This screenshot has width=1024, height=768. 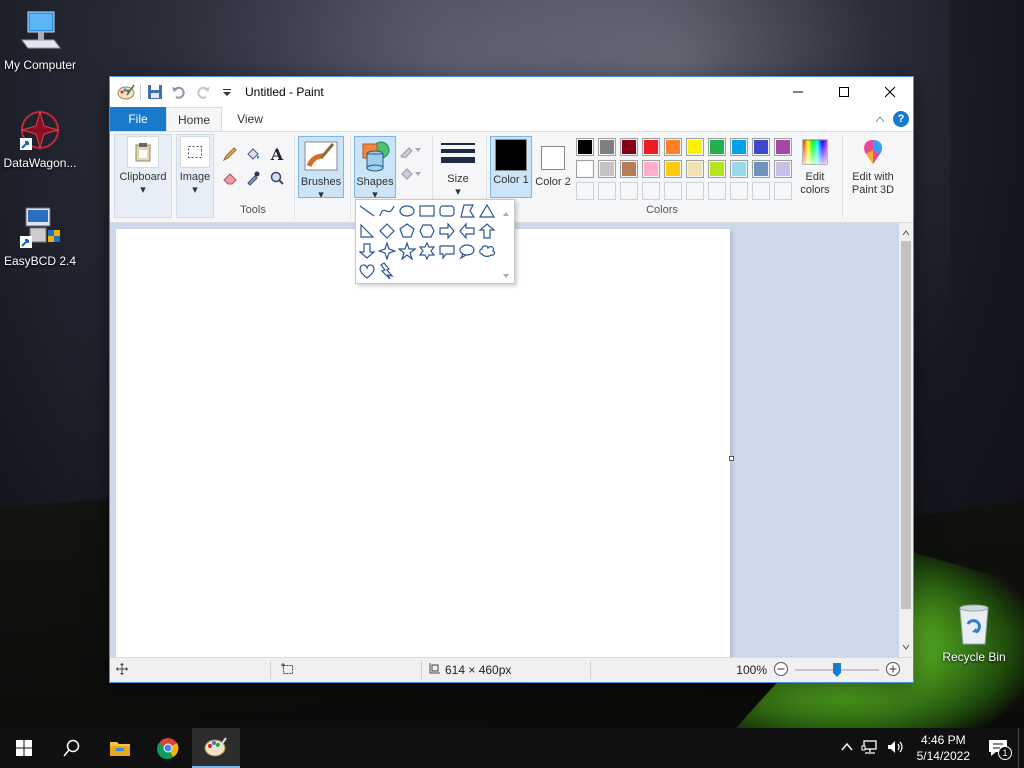 What do you see at coordinates (203, 92) in the screenshot?
I see `redo-icon` at bounding box center [203, 92].